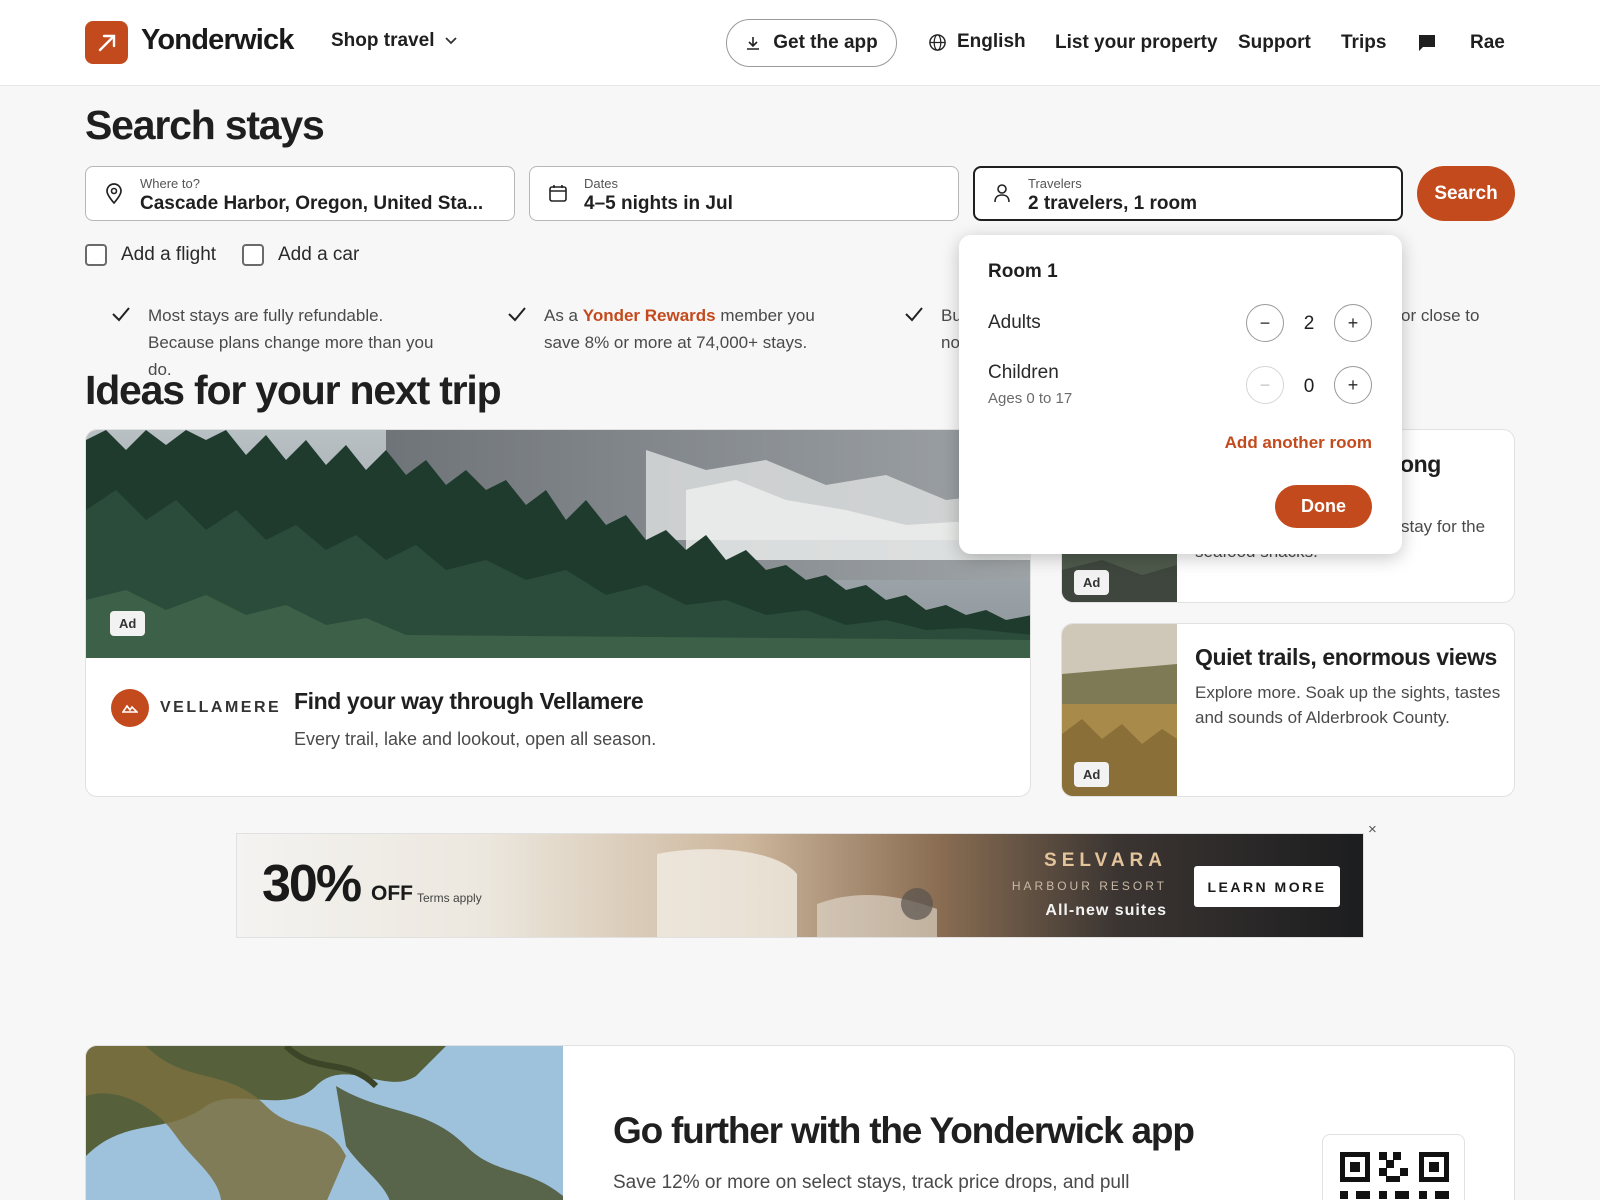 The image size is (1600, 1200). I want to click on resort-name: SELVARA, so click(1105, 860).